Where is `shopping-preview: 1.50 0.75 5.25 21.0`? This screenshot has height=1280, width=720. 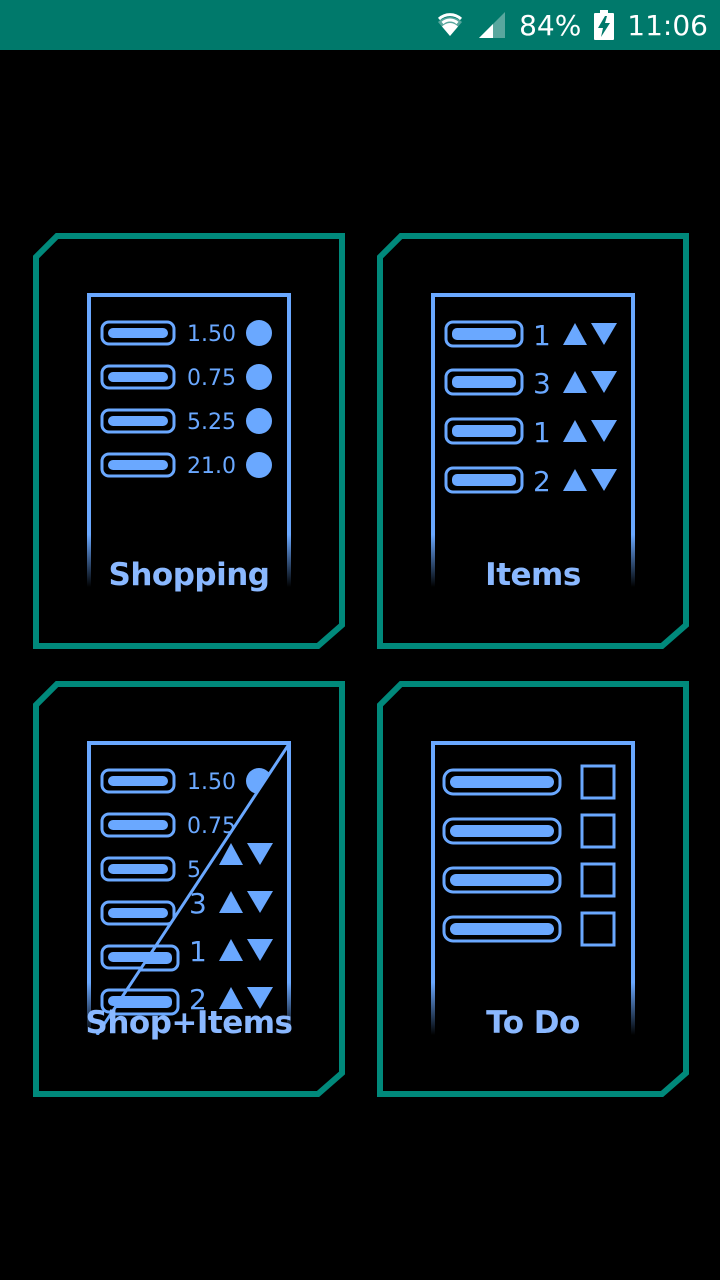 shopping-preview: 1.50 0.75 5.25 21.0 is located at coordinates (189, 440).